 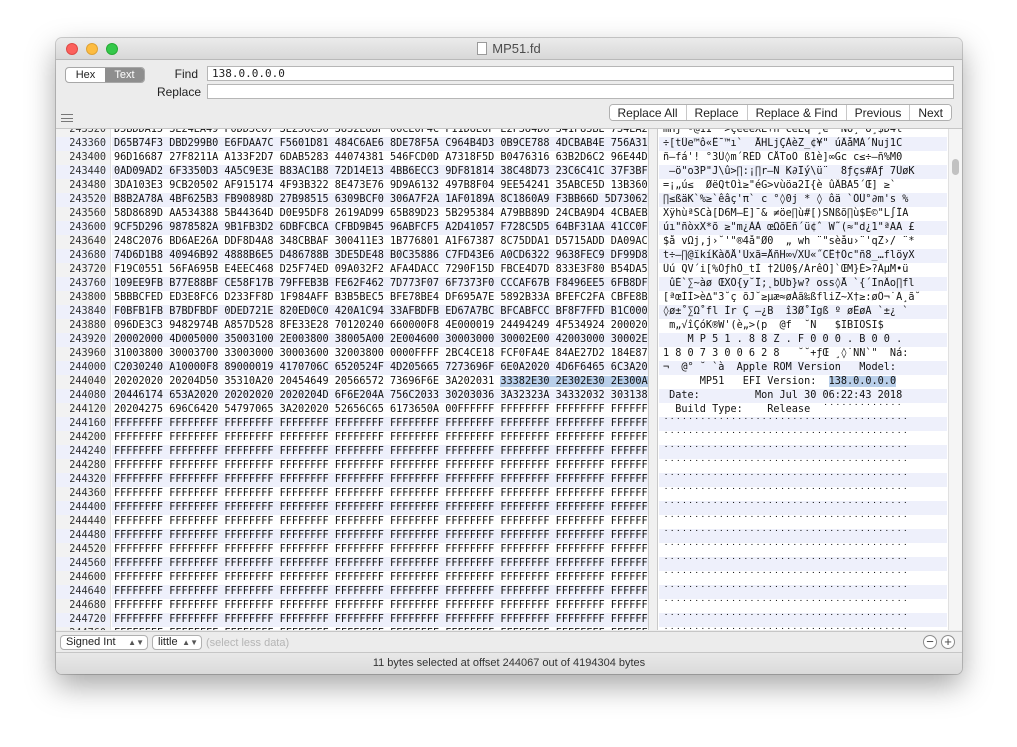 I want to click on row-offset: 244360, so click(x=87, y=493).